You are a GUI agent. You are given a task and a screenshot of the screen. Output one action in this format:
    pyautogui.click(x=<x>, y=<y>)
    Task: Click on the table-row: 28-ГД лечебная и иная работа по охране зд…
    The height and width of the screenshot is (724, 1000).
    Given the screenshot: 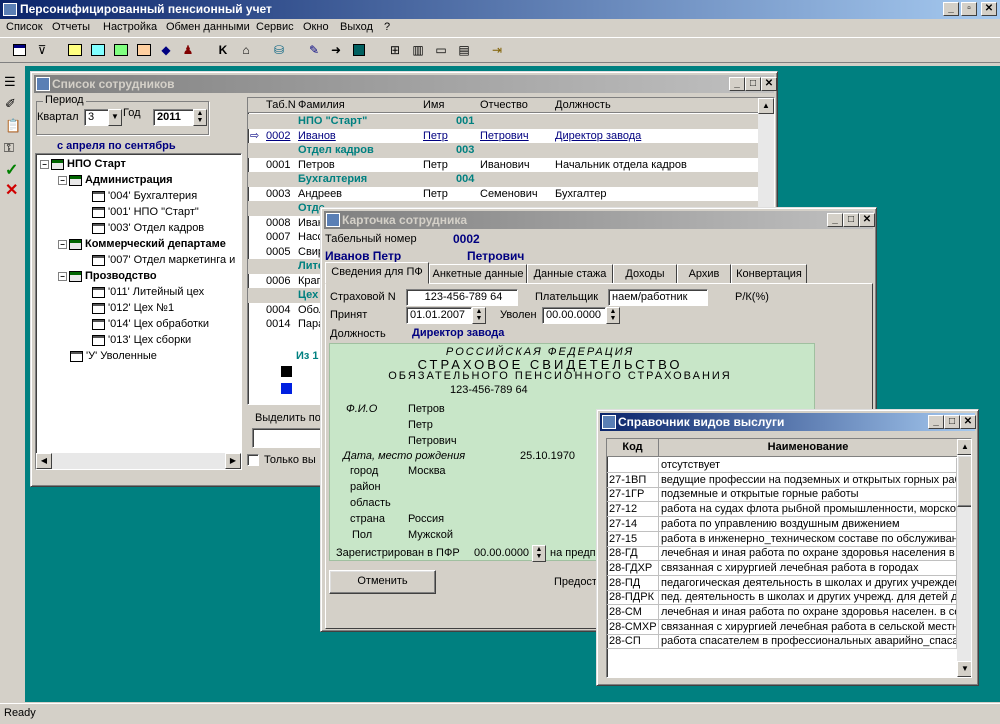 What is the action you would take?
    pyautogui.click(x=782, y=554)
    